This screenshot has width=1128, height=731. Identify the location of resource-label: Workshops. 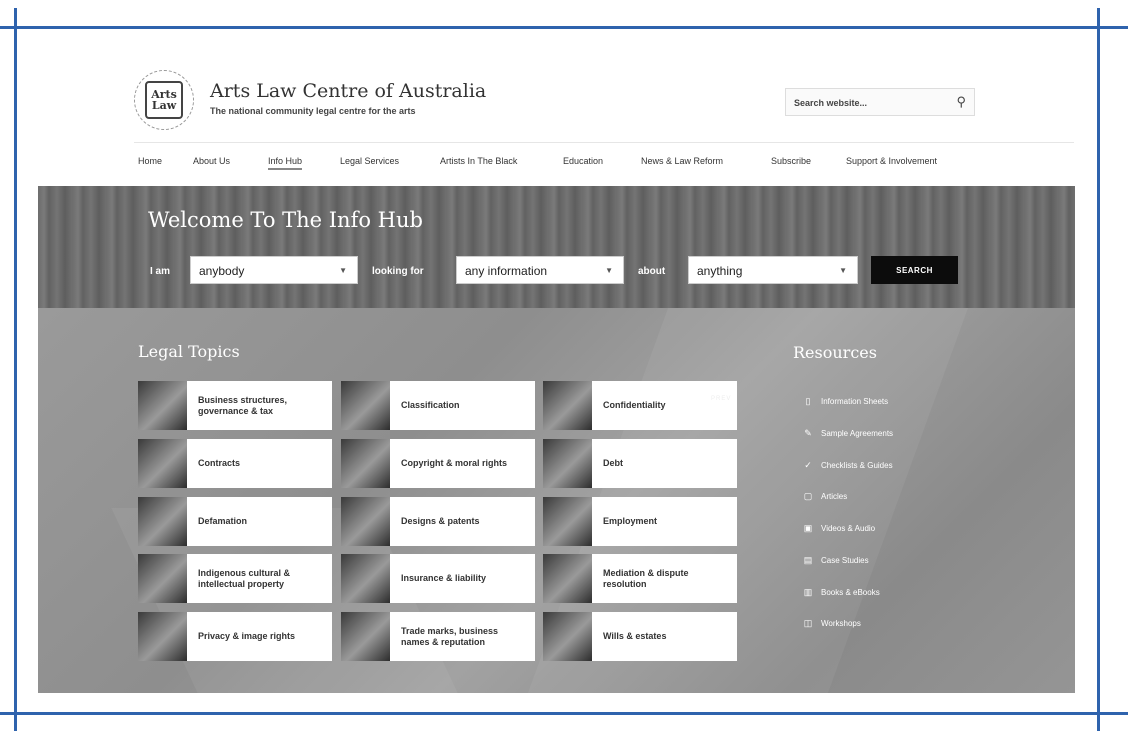
(841, 623).